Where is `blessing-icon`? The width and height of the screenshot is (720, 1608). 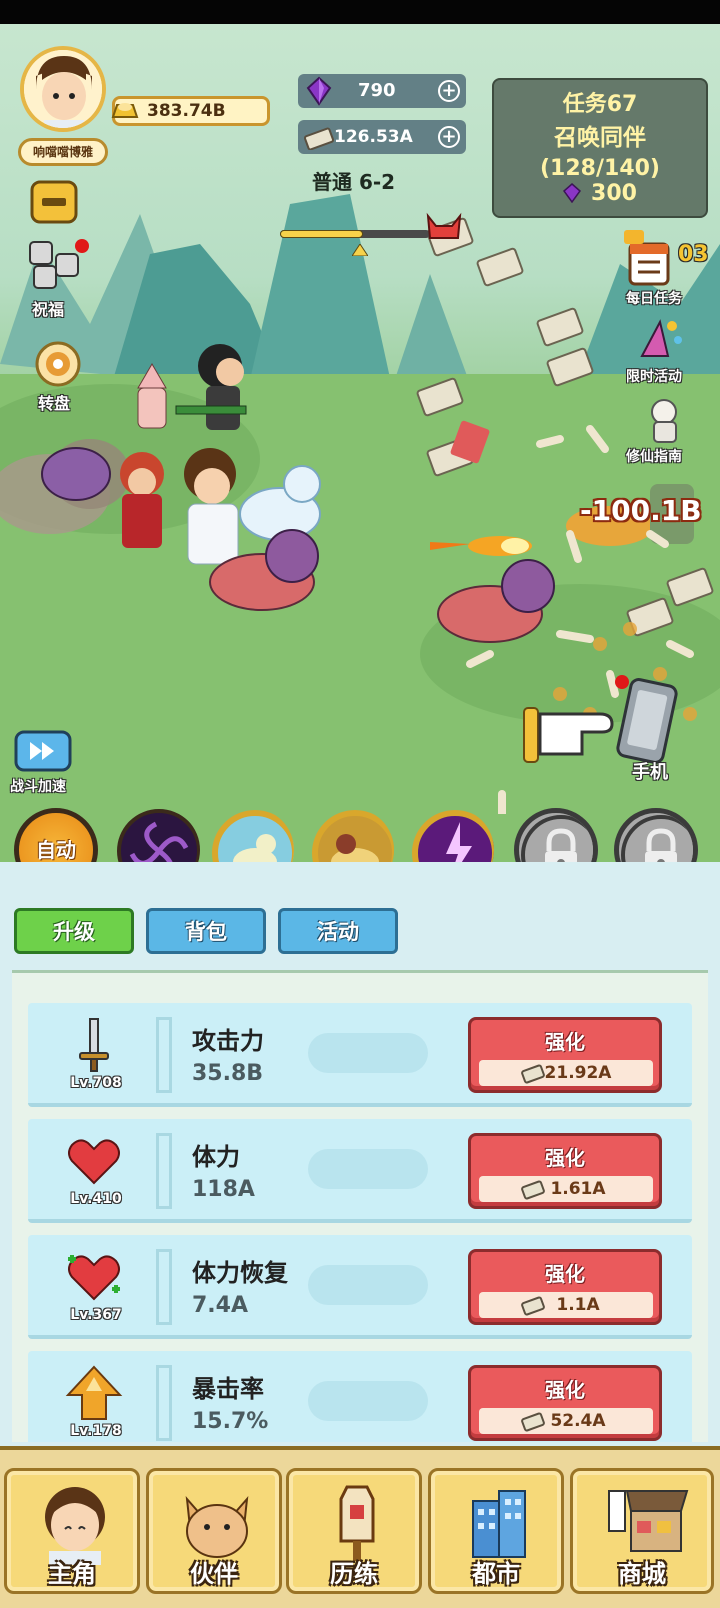
blessing-icon is located at coordinates (58, 266).